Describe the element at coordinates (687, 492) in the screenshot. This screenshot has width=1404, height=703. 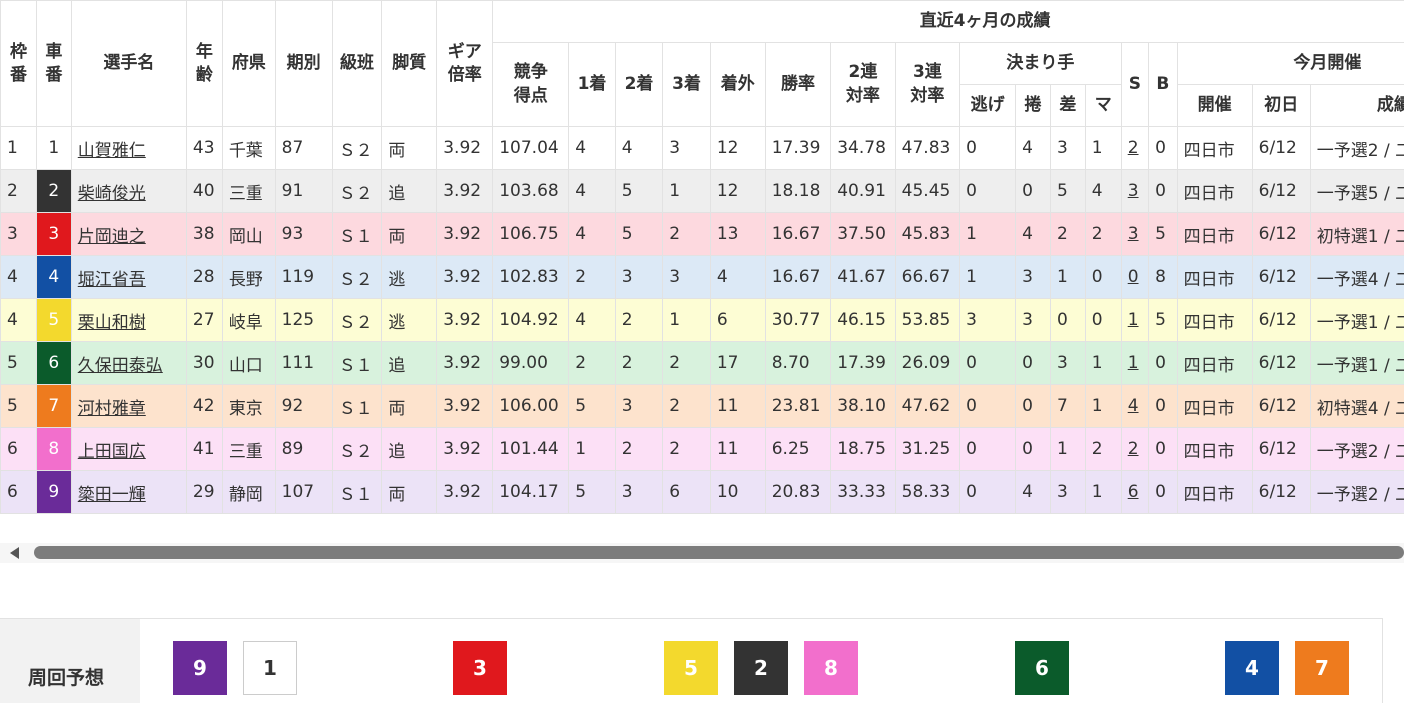
I see `cell-third: 6` at that location.